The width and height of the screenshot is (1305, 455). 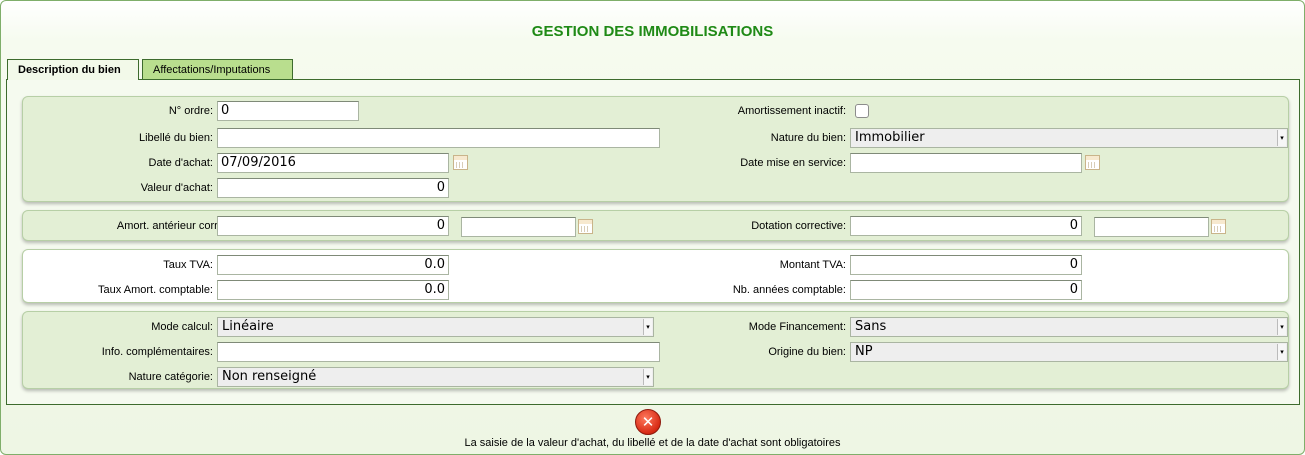 What do you see at coordinates (812, 265) in the screenshot?
I see `montant-tva-label: Montant TVA:` at bounding box center [812, 265].